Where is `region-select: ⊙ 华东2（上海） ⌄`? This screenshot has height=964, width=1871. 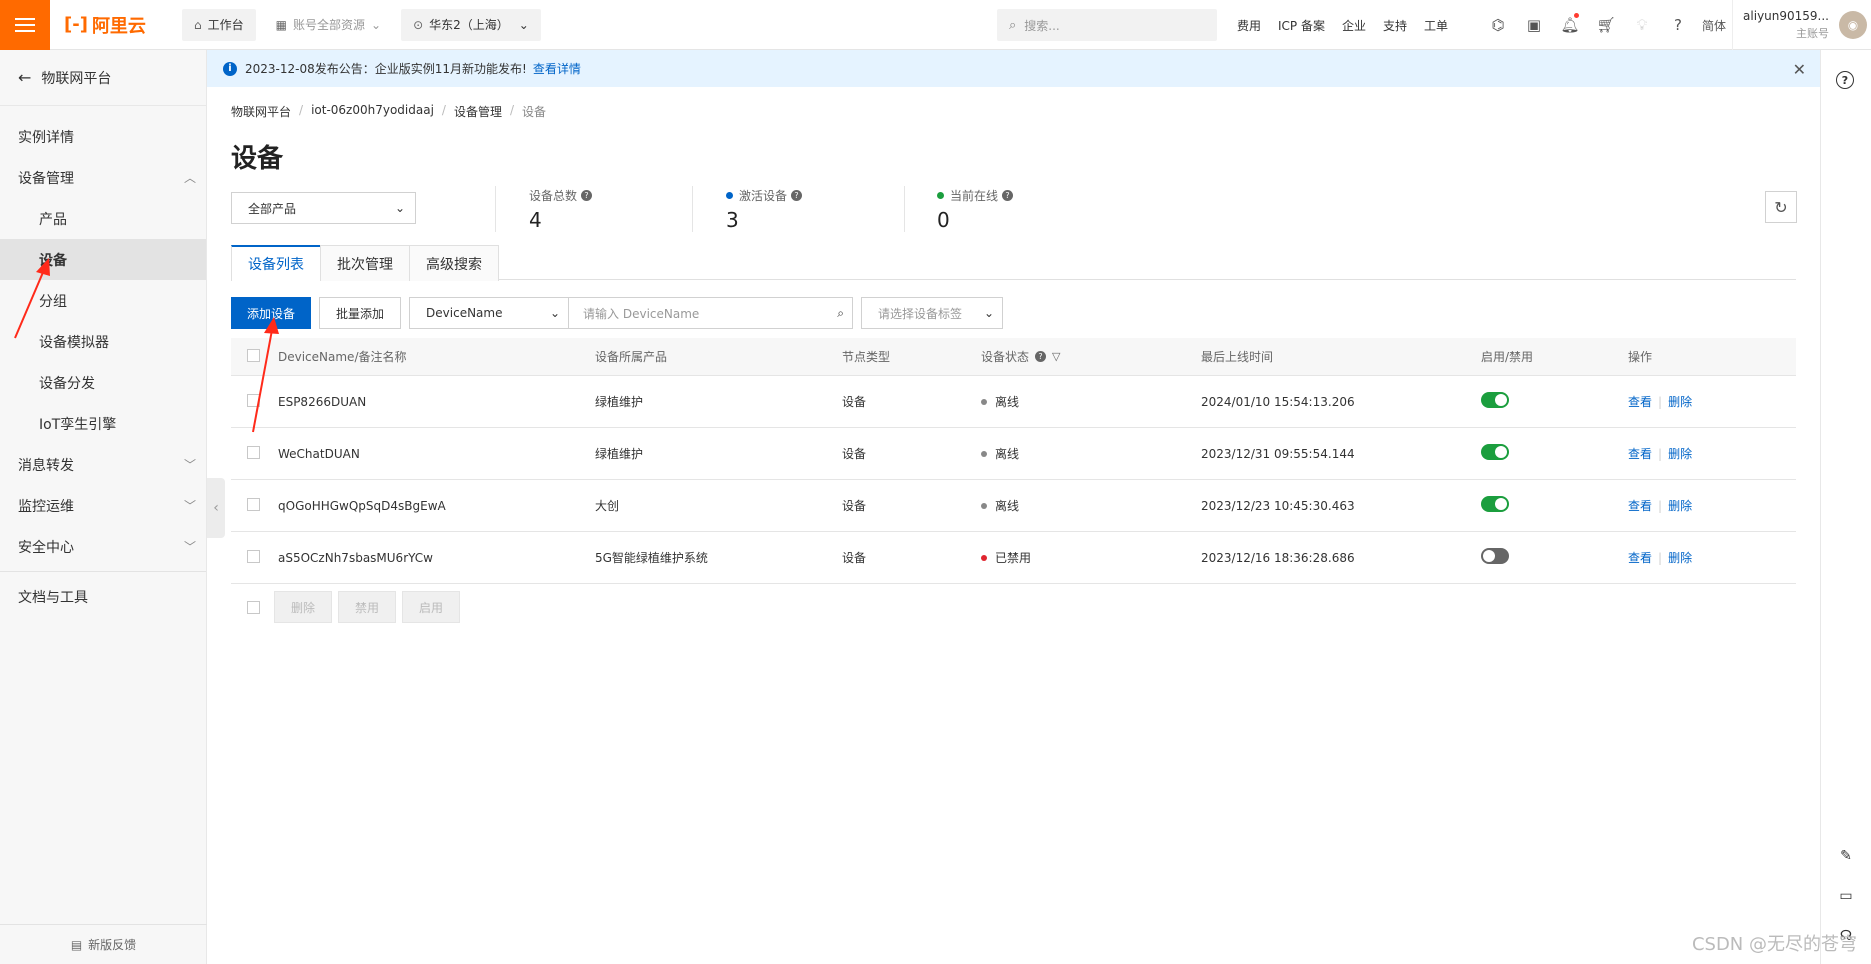
region-select: ⊙ 华东2（上海） ⌄ is located at coordinates (471, 24).